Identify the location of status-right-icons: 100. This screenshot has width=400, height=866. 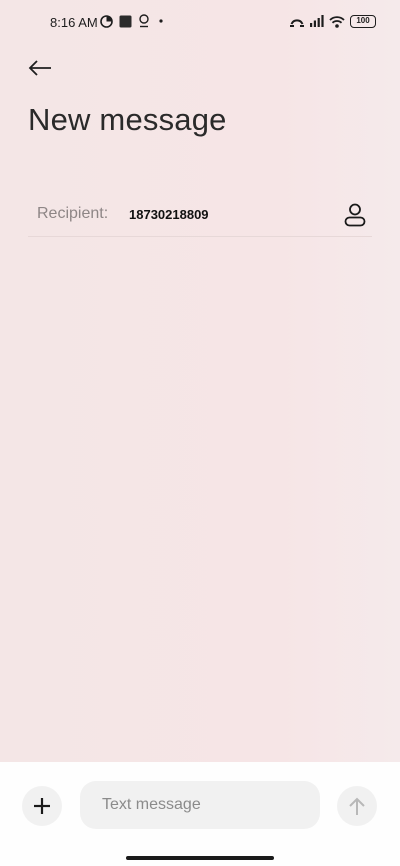
(332, 21).